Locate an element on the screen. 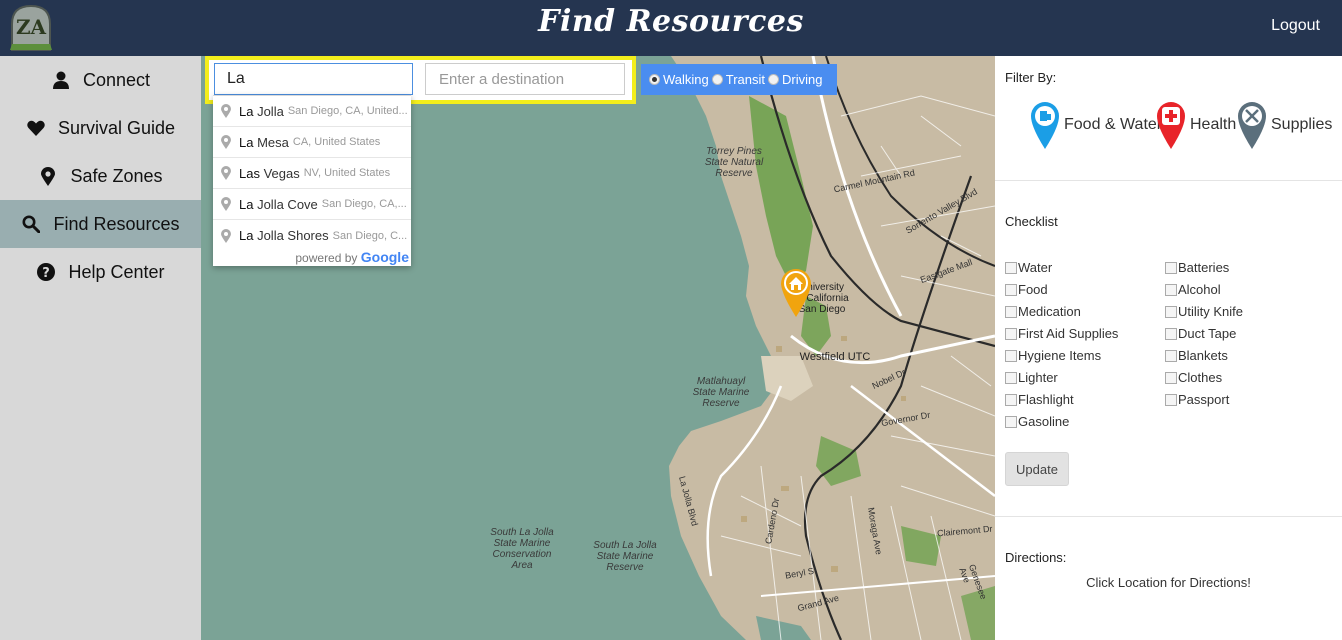  checkbox-clothes: Clothes is located at coordinates (1193, 377).